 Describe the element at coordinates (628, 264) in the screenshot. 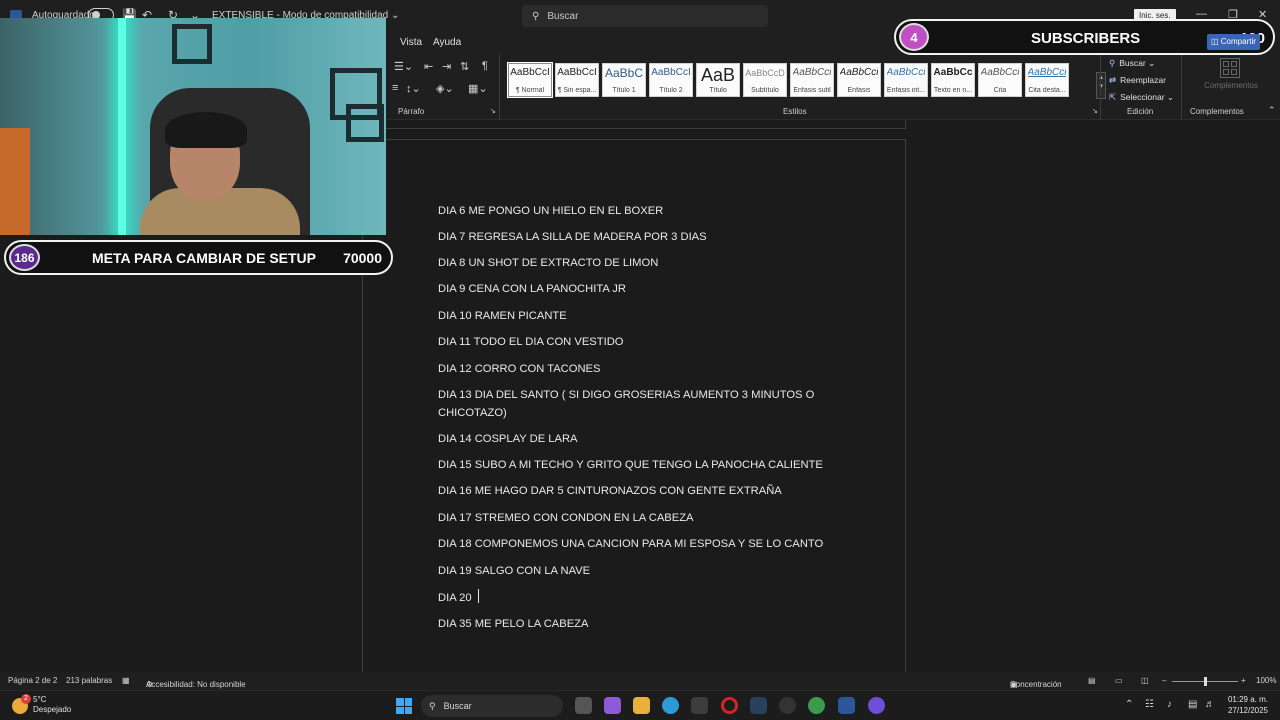

I see `doc-line: DIA 8 UN SHOT DE EXTRACTO DE LIMON` at that location.